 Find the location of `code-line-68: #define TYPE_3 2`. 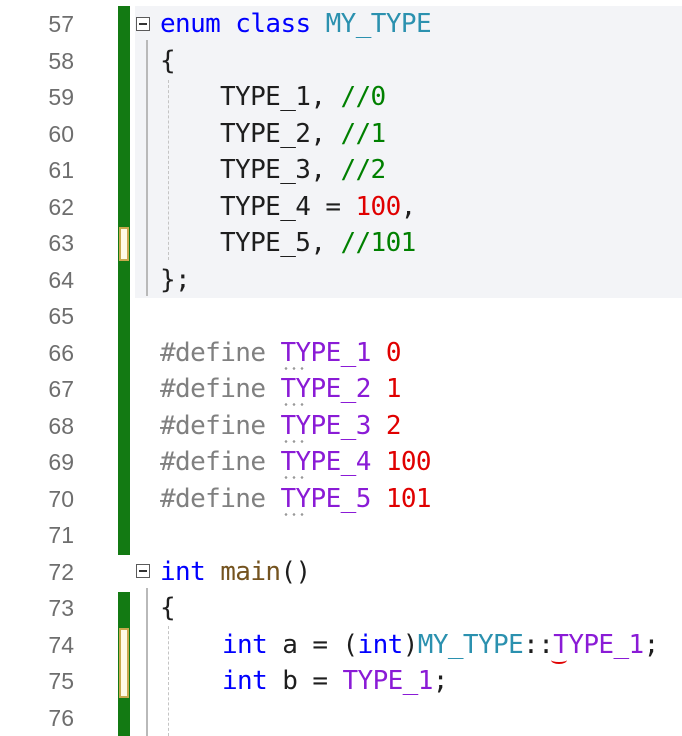

code-line-68: #define TYPE_3 2 is located at coordinates (280, 426).